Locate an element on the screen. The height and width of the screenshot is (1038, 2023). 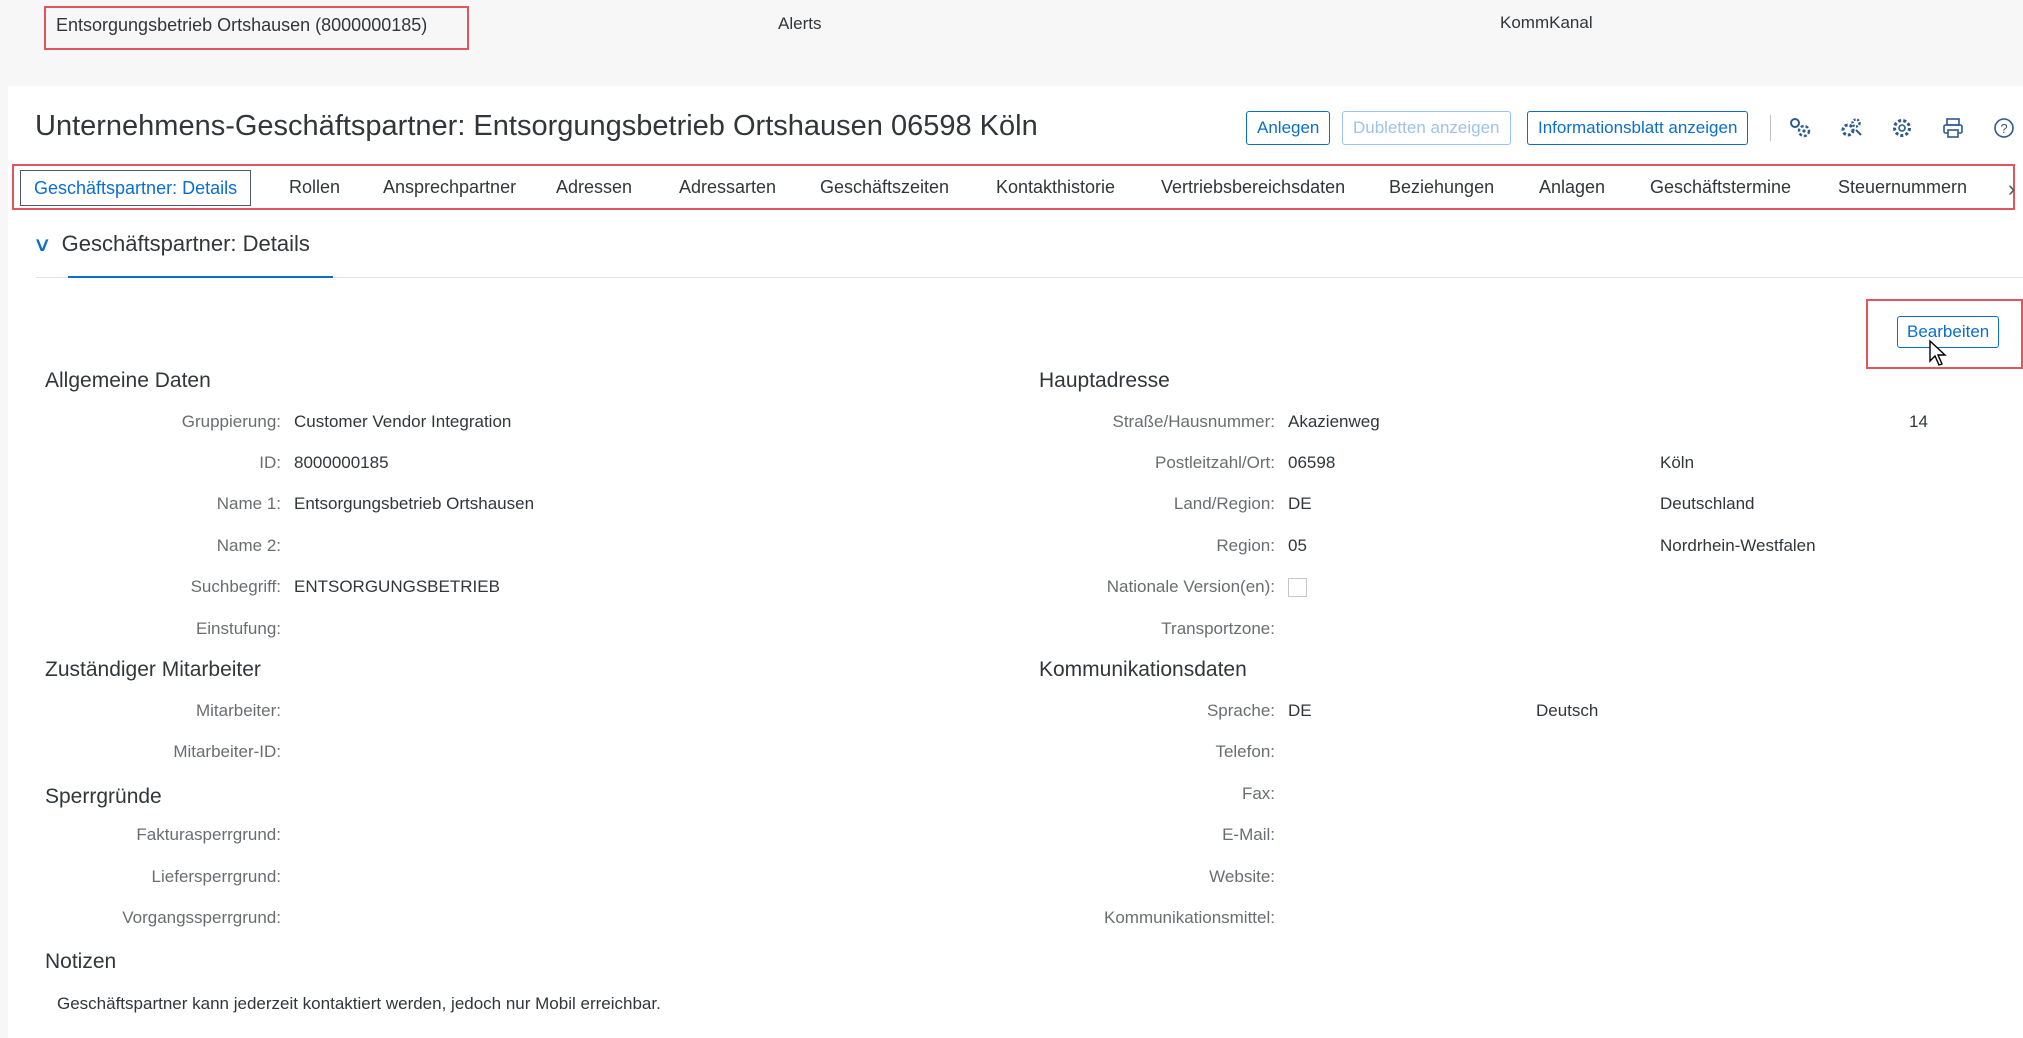
hauptadresse-heading: Hauptadresse is located at coordinates (1104, 380).